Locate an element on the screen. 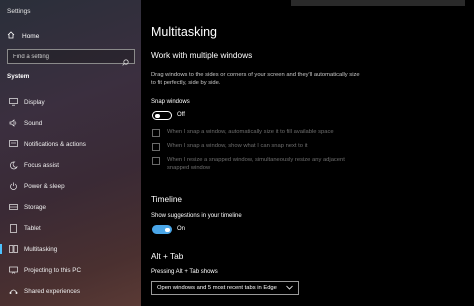 The height and width of the screenshot is (306, 474). sidebar-item-notifications: Notifications & actions is located at coordinates (70, 144).